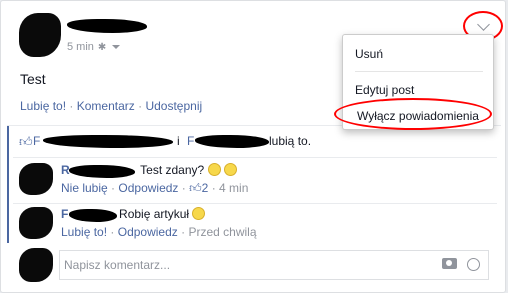 The image size is (508, 293). I want to click on comment-actions: Lubię to! · Odpowiedz · Przed chwilą, so click(159, 232).